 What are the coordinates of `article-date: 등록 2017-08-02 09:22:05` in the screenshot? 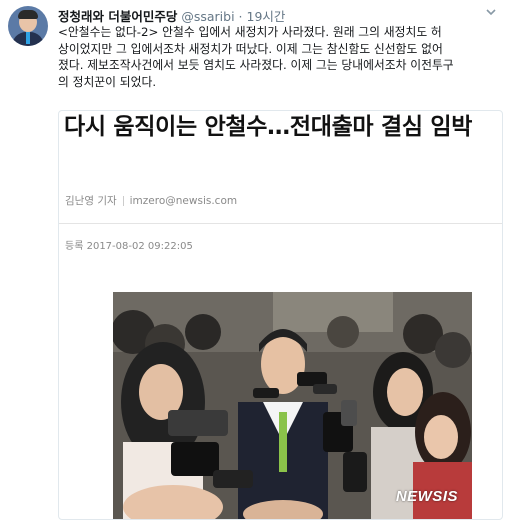 It's located at (129, 244).